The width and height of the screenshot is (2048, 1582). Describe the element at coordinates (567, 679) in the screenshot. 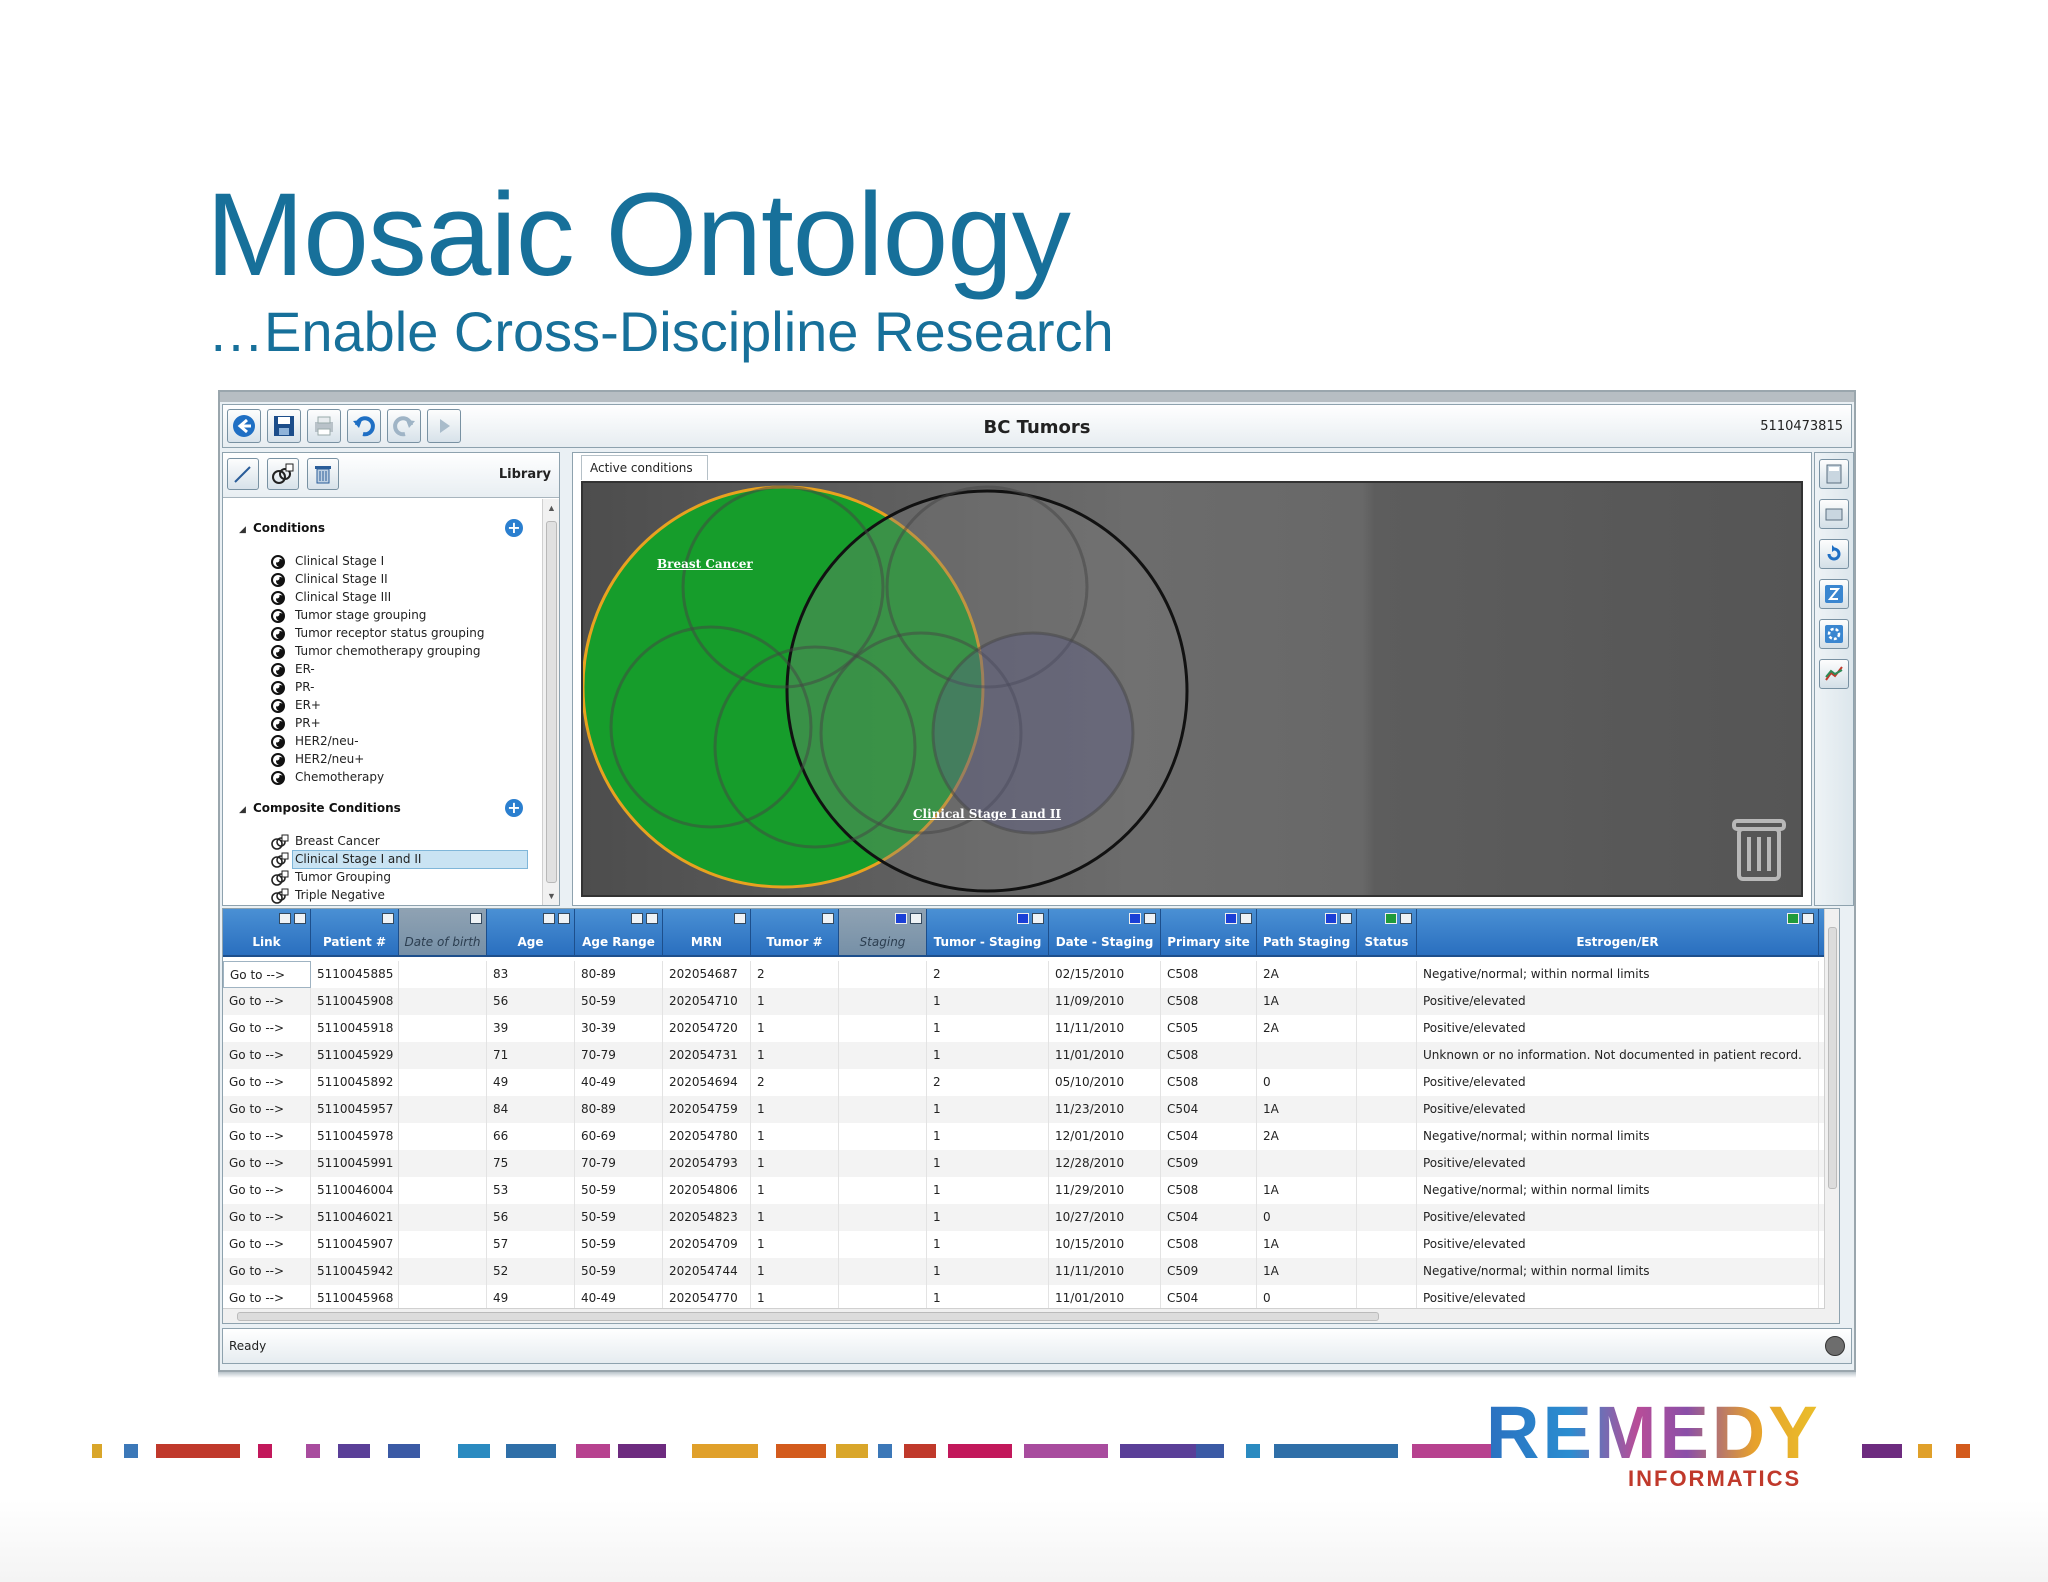

I see `panel-splitter` at that location.